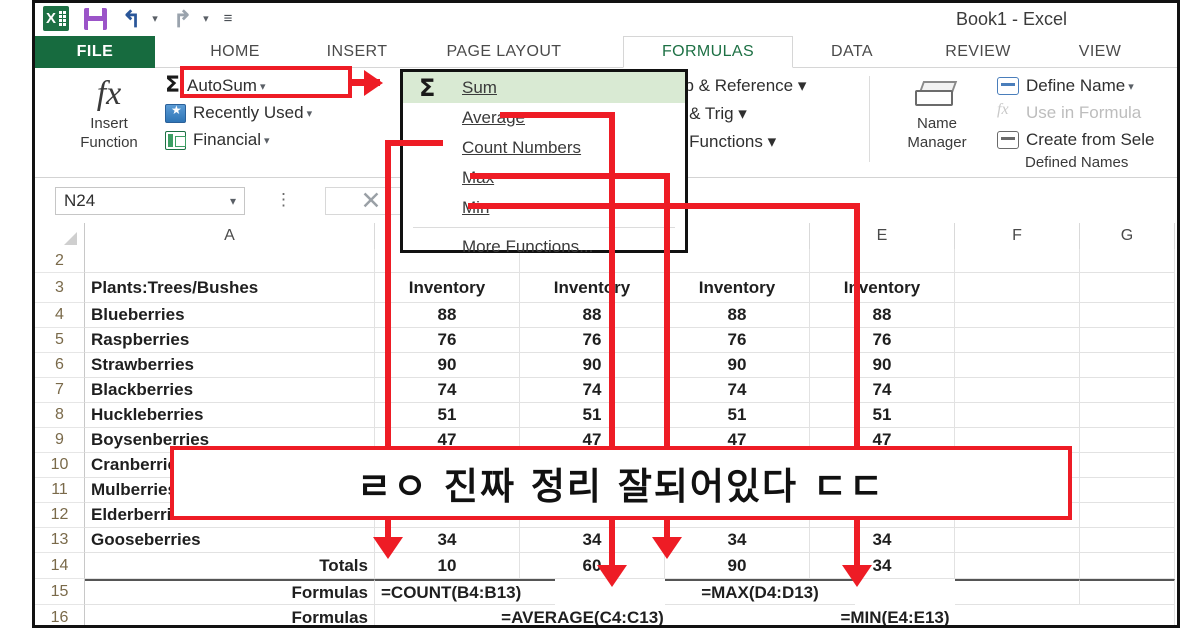 This screenshot has width=1200, height=630. I want to click on row-header-10: 10, so click(60, 465).